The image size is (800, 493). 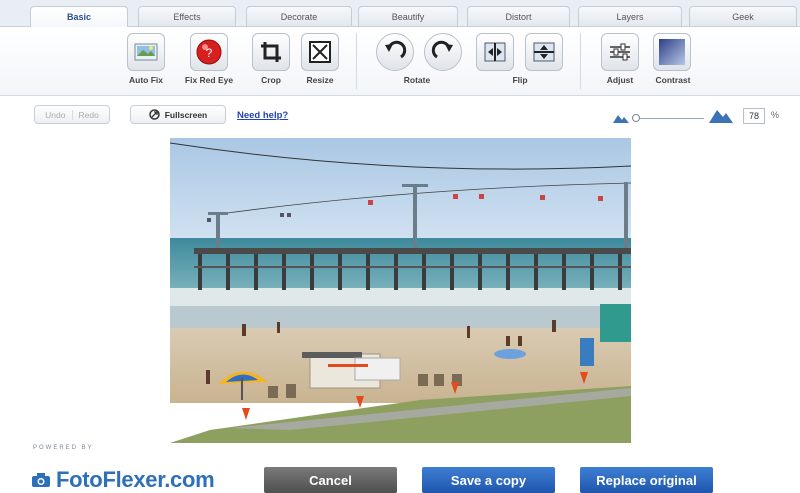 I want to click on tab-label: Geek, so click(x=743, y=16).